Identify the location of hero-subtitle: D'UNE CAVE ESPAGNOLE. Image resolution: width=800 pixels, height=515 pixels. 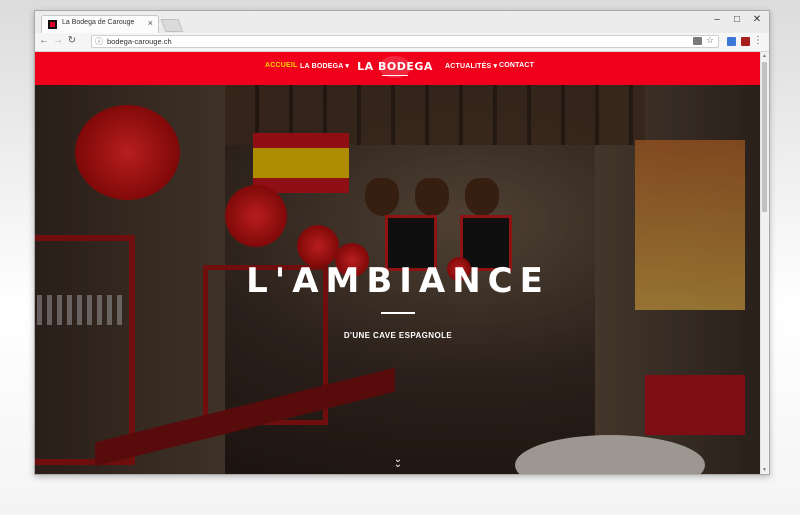
(398, 335).